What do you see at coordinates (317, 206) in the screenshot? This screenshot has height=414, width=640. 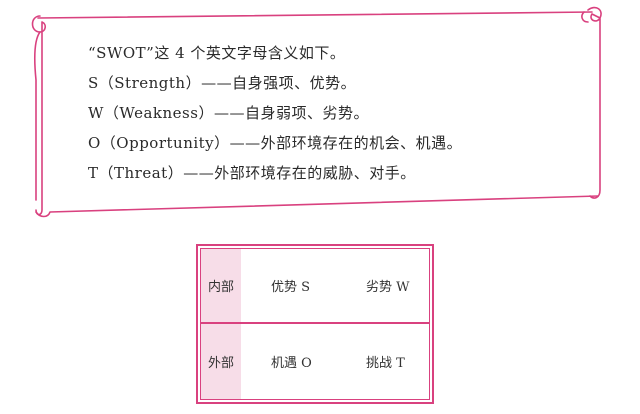 I see `scroll-bottom-edge` at bounding box center [317, 206].